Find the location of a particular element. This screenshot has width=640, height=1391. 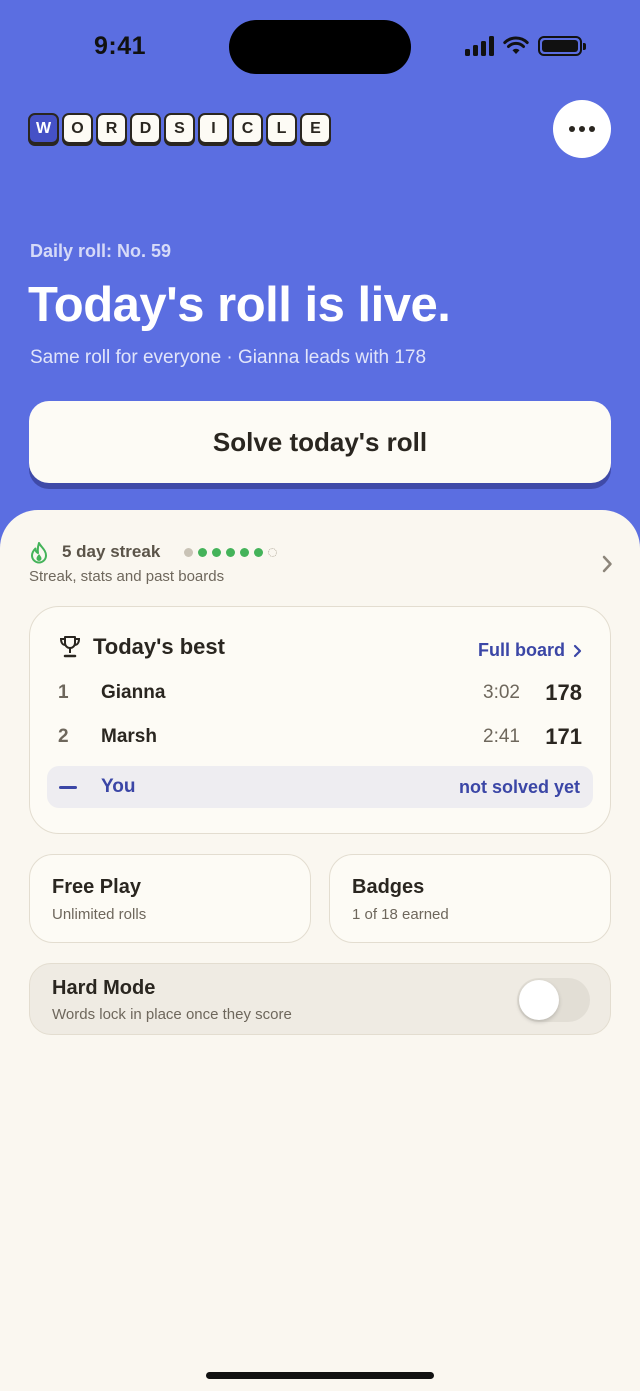

leaderboard-row: 1 Gianna 3:02 178 is located at coordinates (320, 693).